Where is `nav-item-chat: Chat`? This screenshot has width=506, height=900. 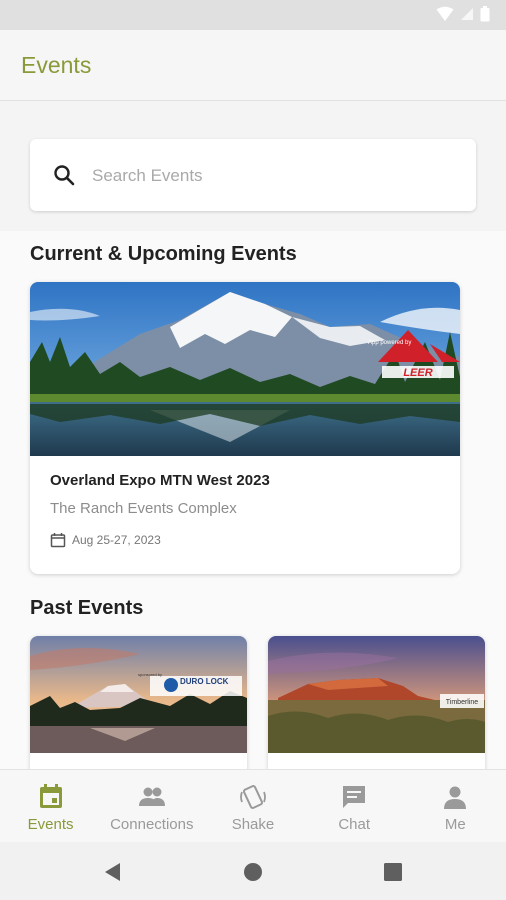
nav-item-chat: Chat is located at coordinates (354, 806).